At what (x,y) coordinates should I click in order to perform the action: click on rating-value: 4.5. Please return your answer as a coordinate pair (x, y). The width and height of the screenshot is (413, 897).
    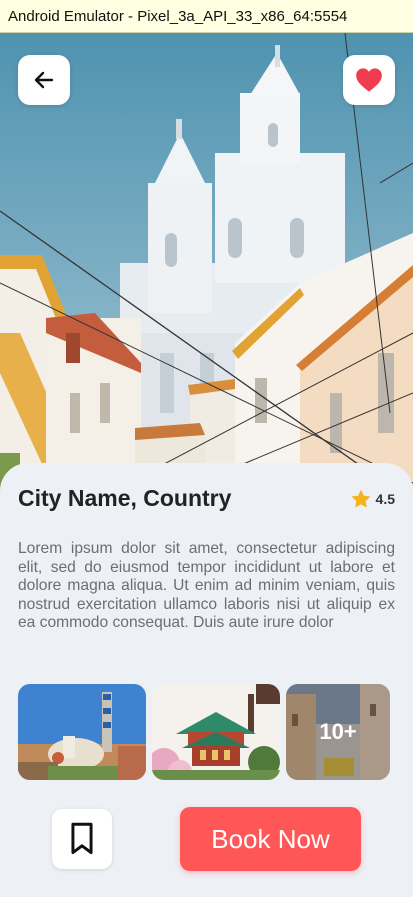
    Looking at the image, I should click on (385, 499).